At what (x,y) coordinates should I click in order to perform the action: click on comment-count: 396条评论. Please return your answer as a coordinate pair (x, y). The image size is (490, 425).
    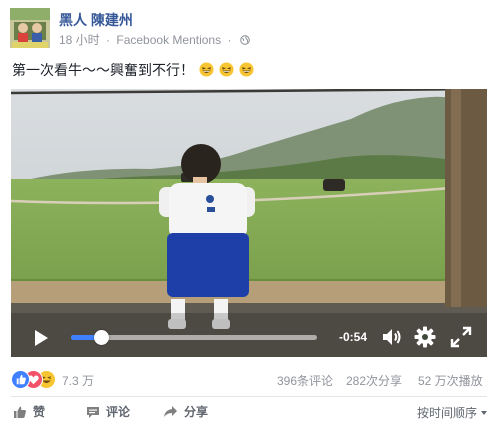
    Looking at the image, I should click on (305, 380).